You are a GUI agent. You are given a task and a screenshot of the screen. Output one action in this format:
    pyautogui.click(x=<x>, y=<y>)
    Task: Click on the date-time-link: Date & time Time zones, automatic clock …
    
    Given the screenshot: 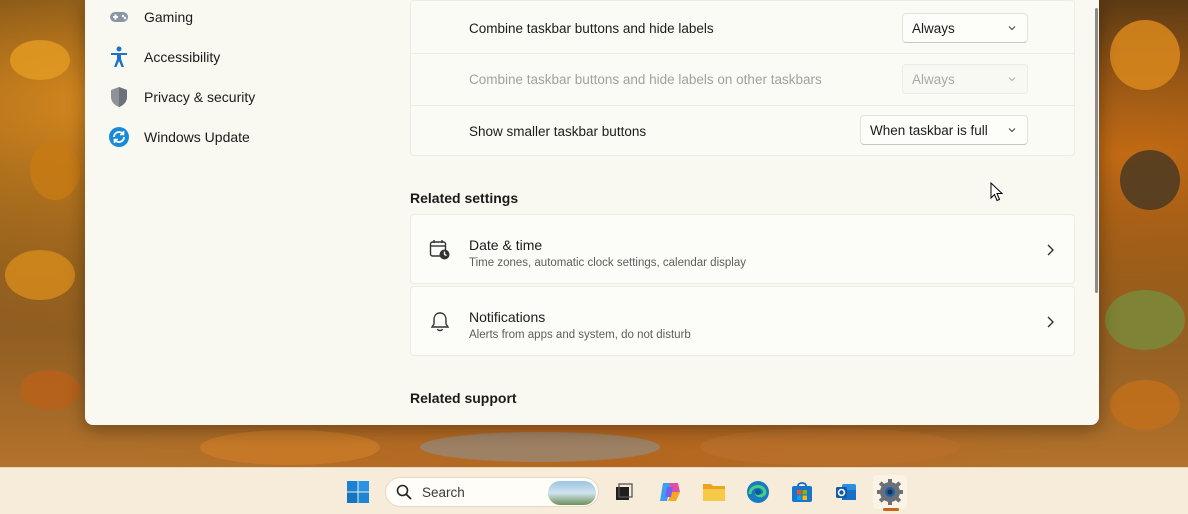 What is the action you would take?
    pyautogui.click(x=742, y=249)
    